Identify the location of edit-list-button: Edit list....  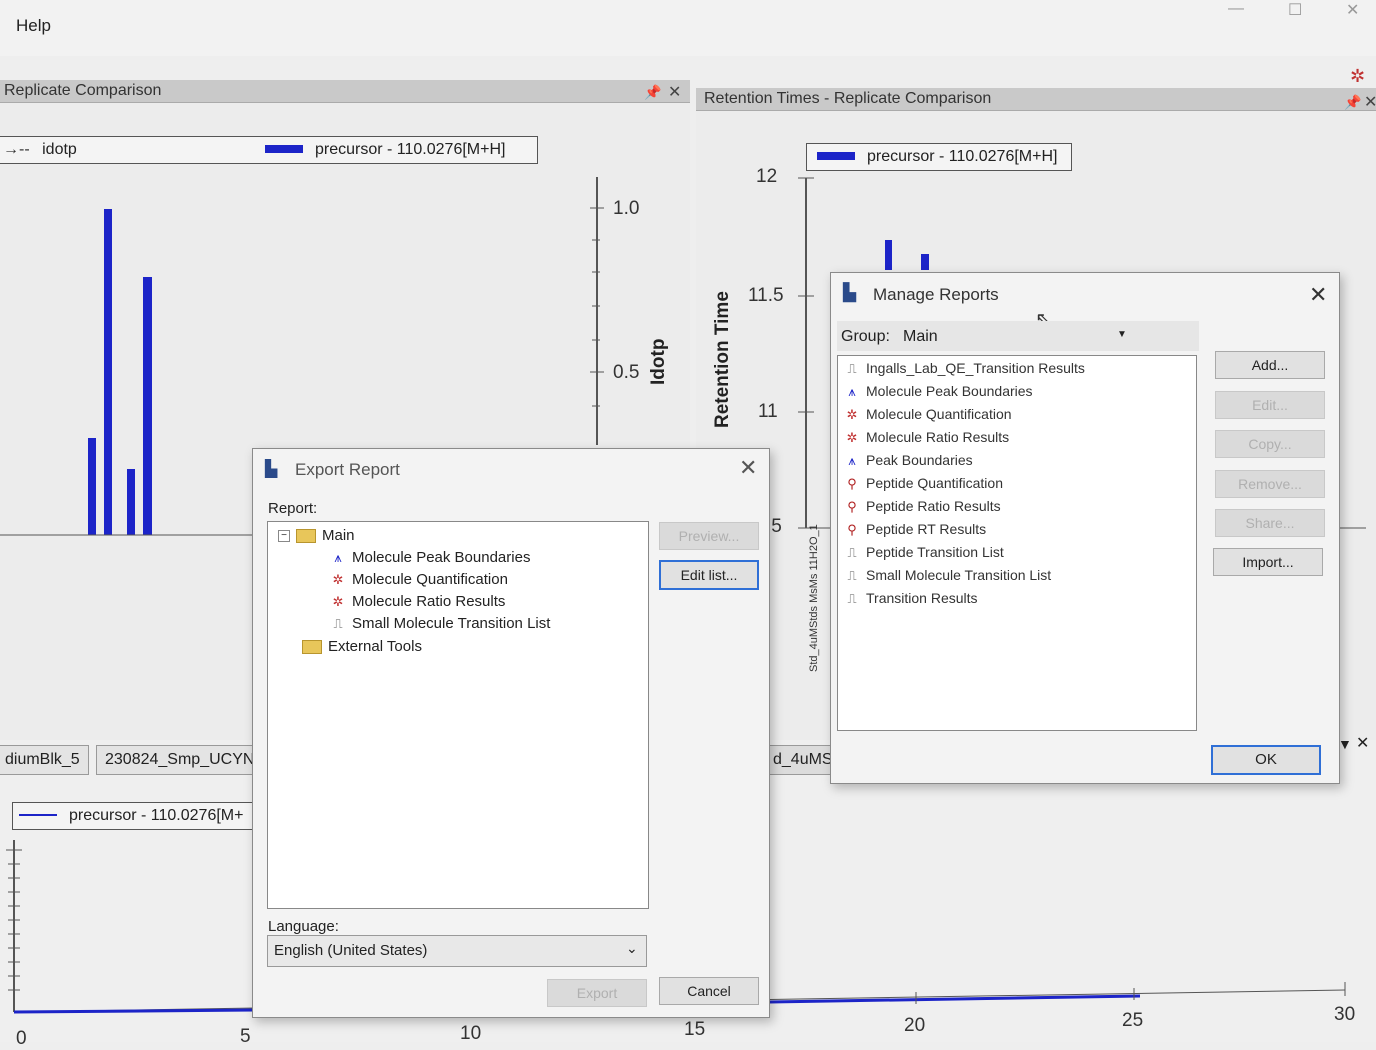
(709, 575).